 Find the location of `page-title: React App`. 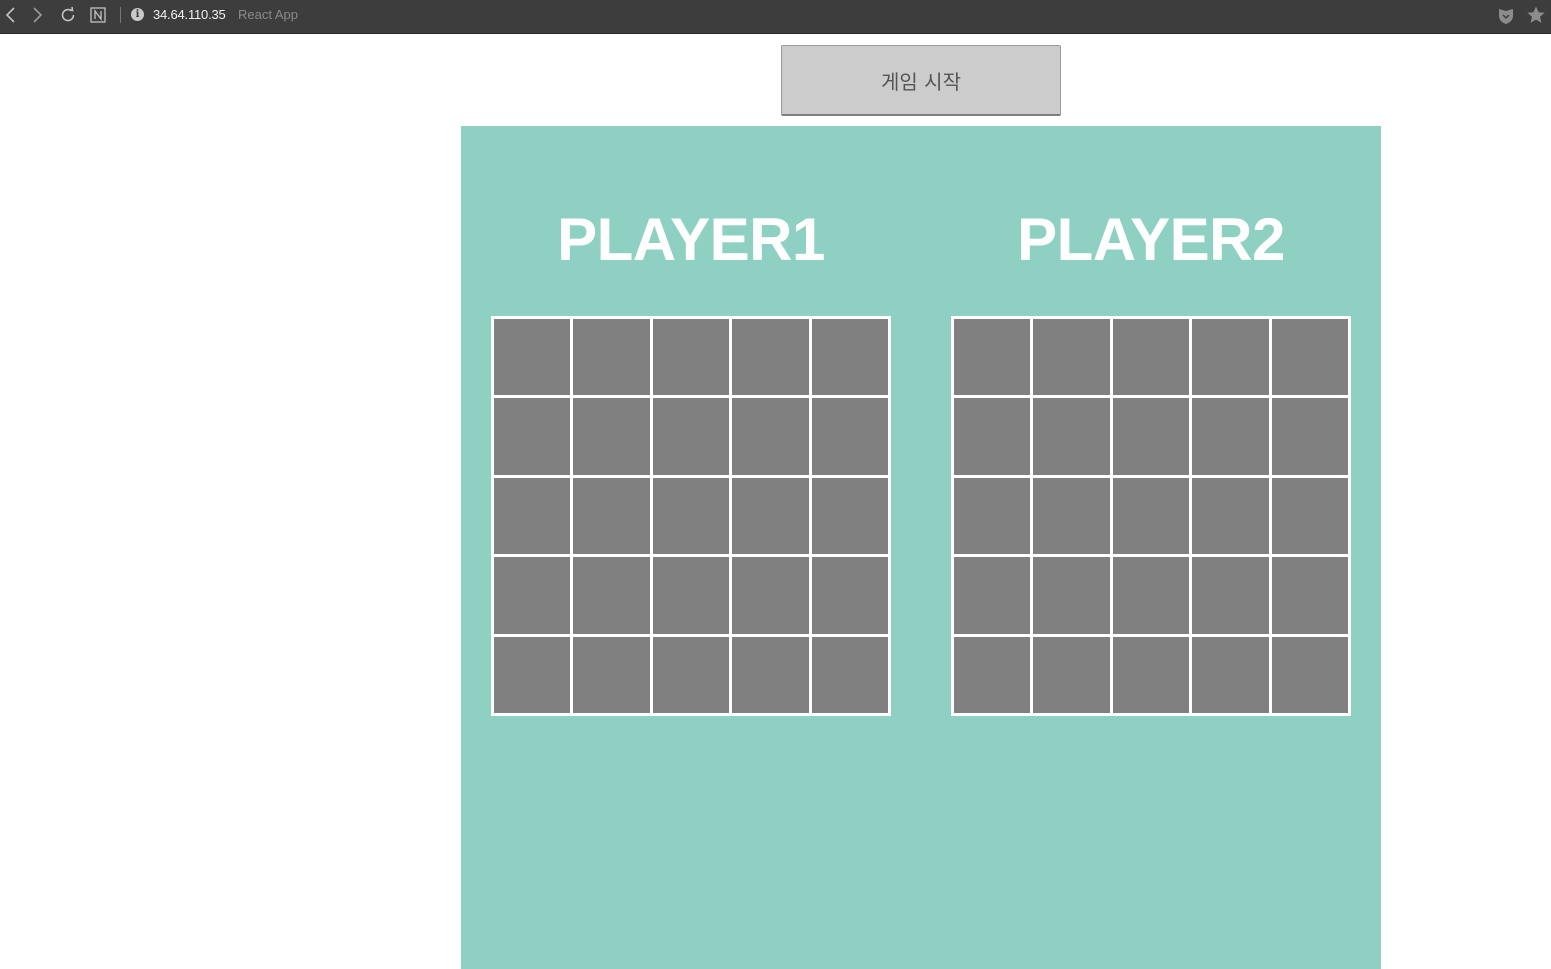

page-title: React App is located at coordinates (268, 14).